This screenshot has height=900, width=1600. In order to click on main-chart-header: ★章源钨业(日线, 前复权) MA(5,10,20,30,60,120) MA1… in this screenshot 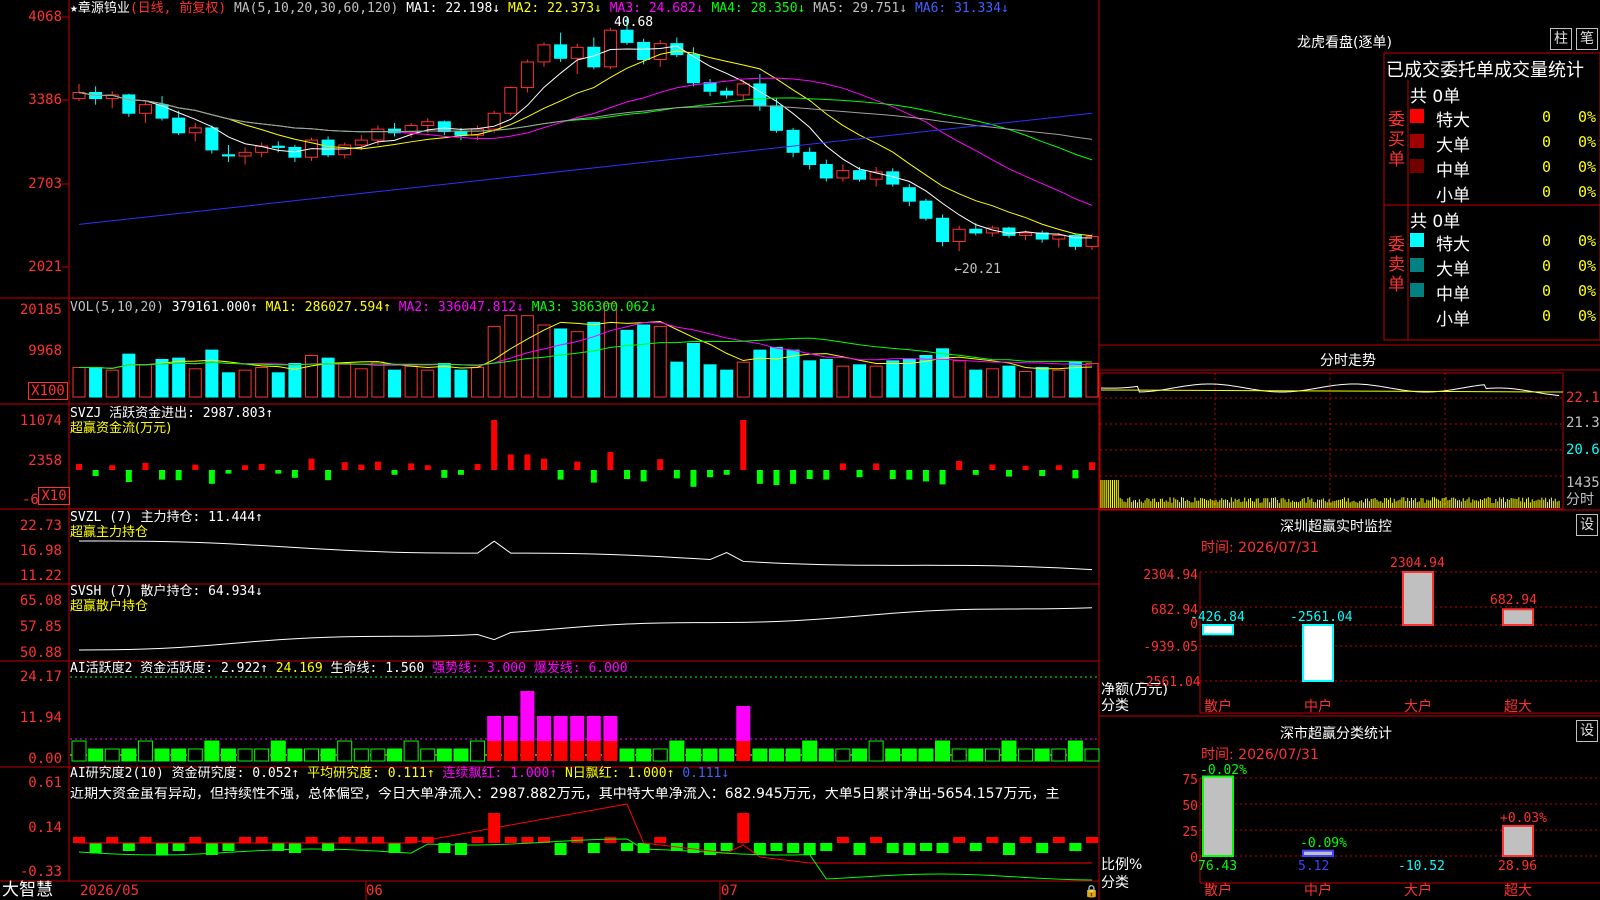, I will do `click(539, 9)`.